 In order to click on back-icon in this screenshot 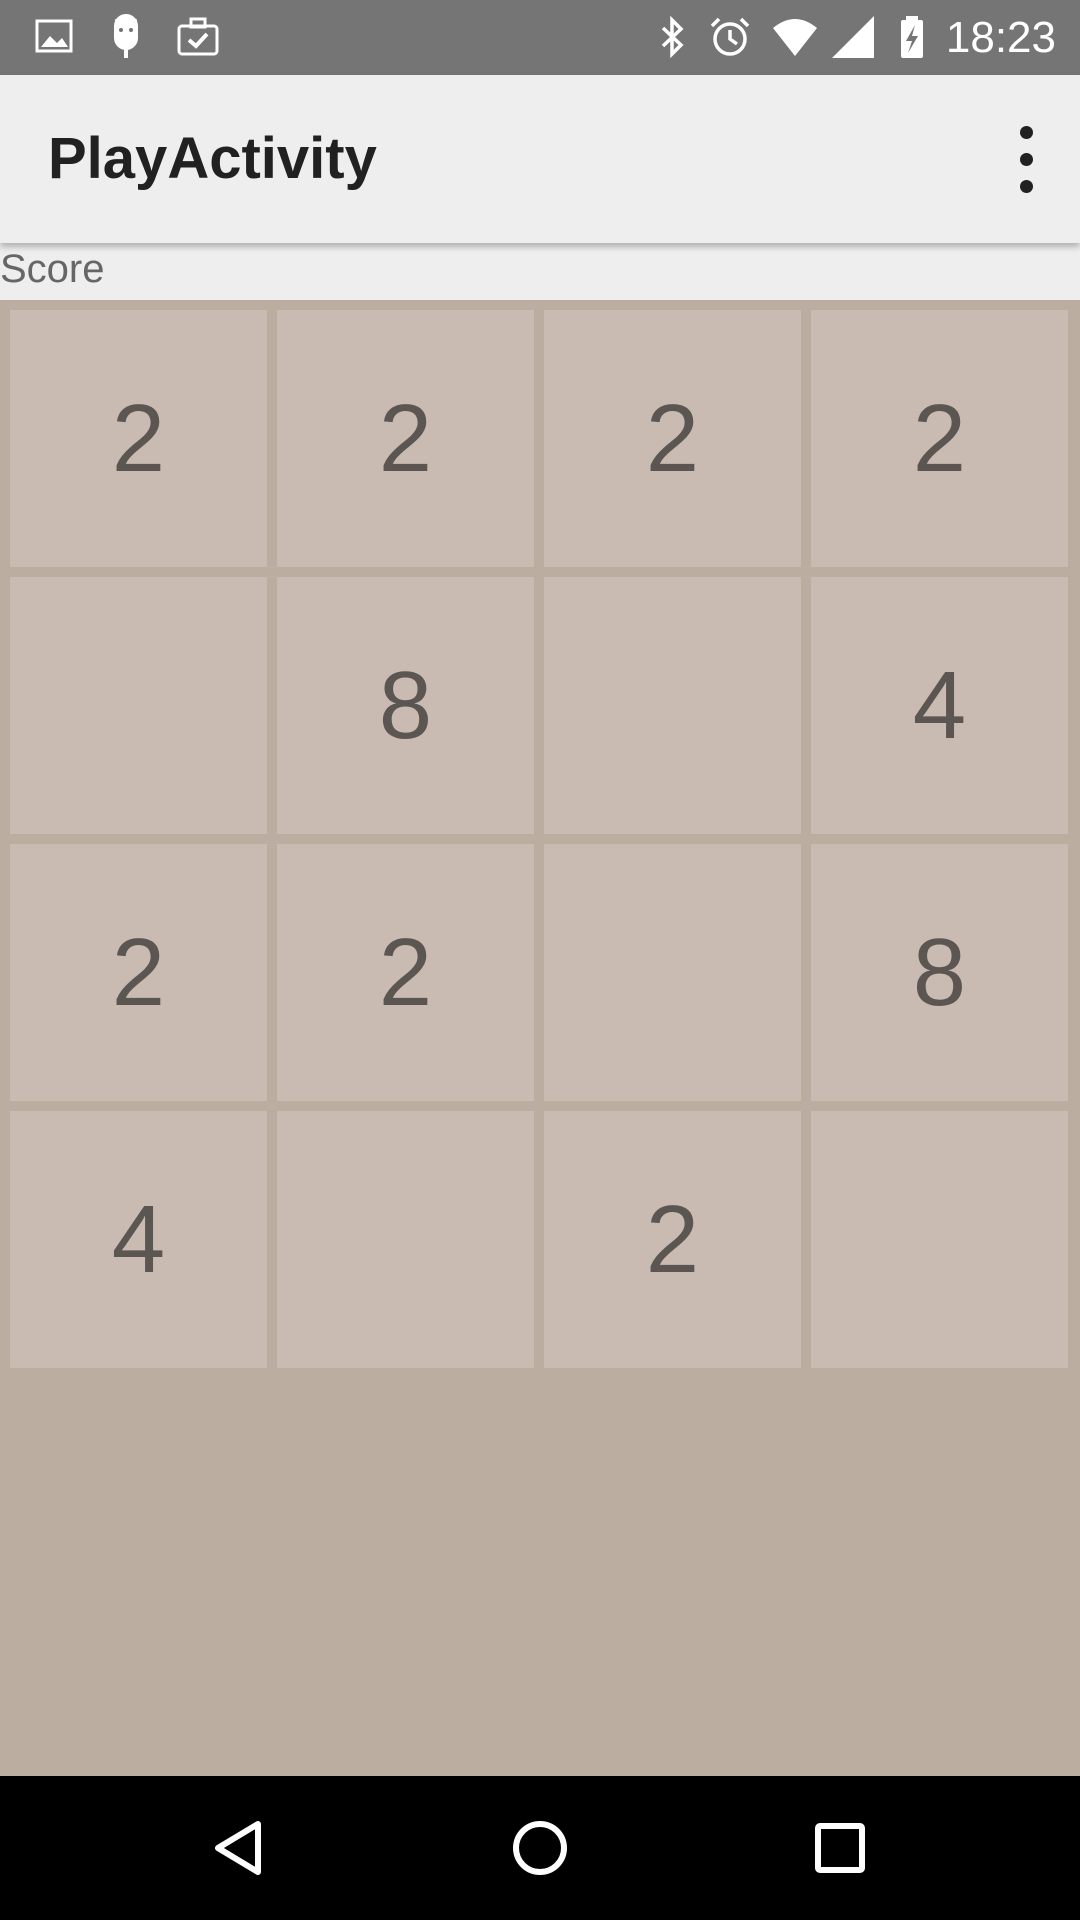, I will do `click(240, 1848)`.